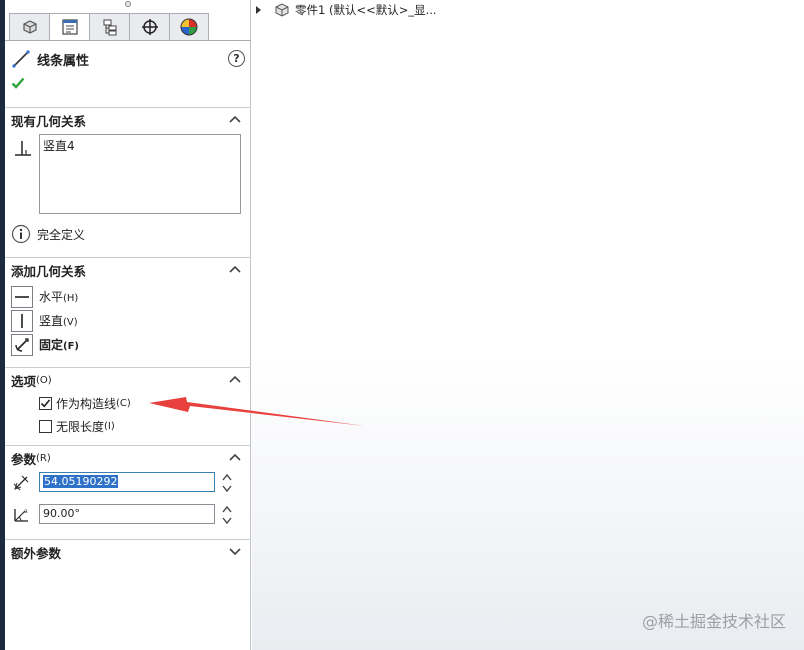  I want to click on panel-title: 线条属性, so click(63, 61).